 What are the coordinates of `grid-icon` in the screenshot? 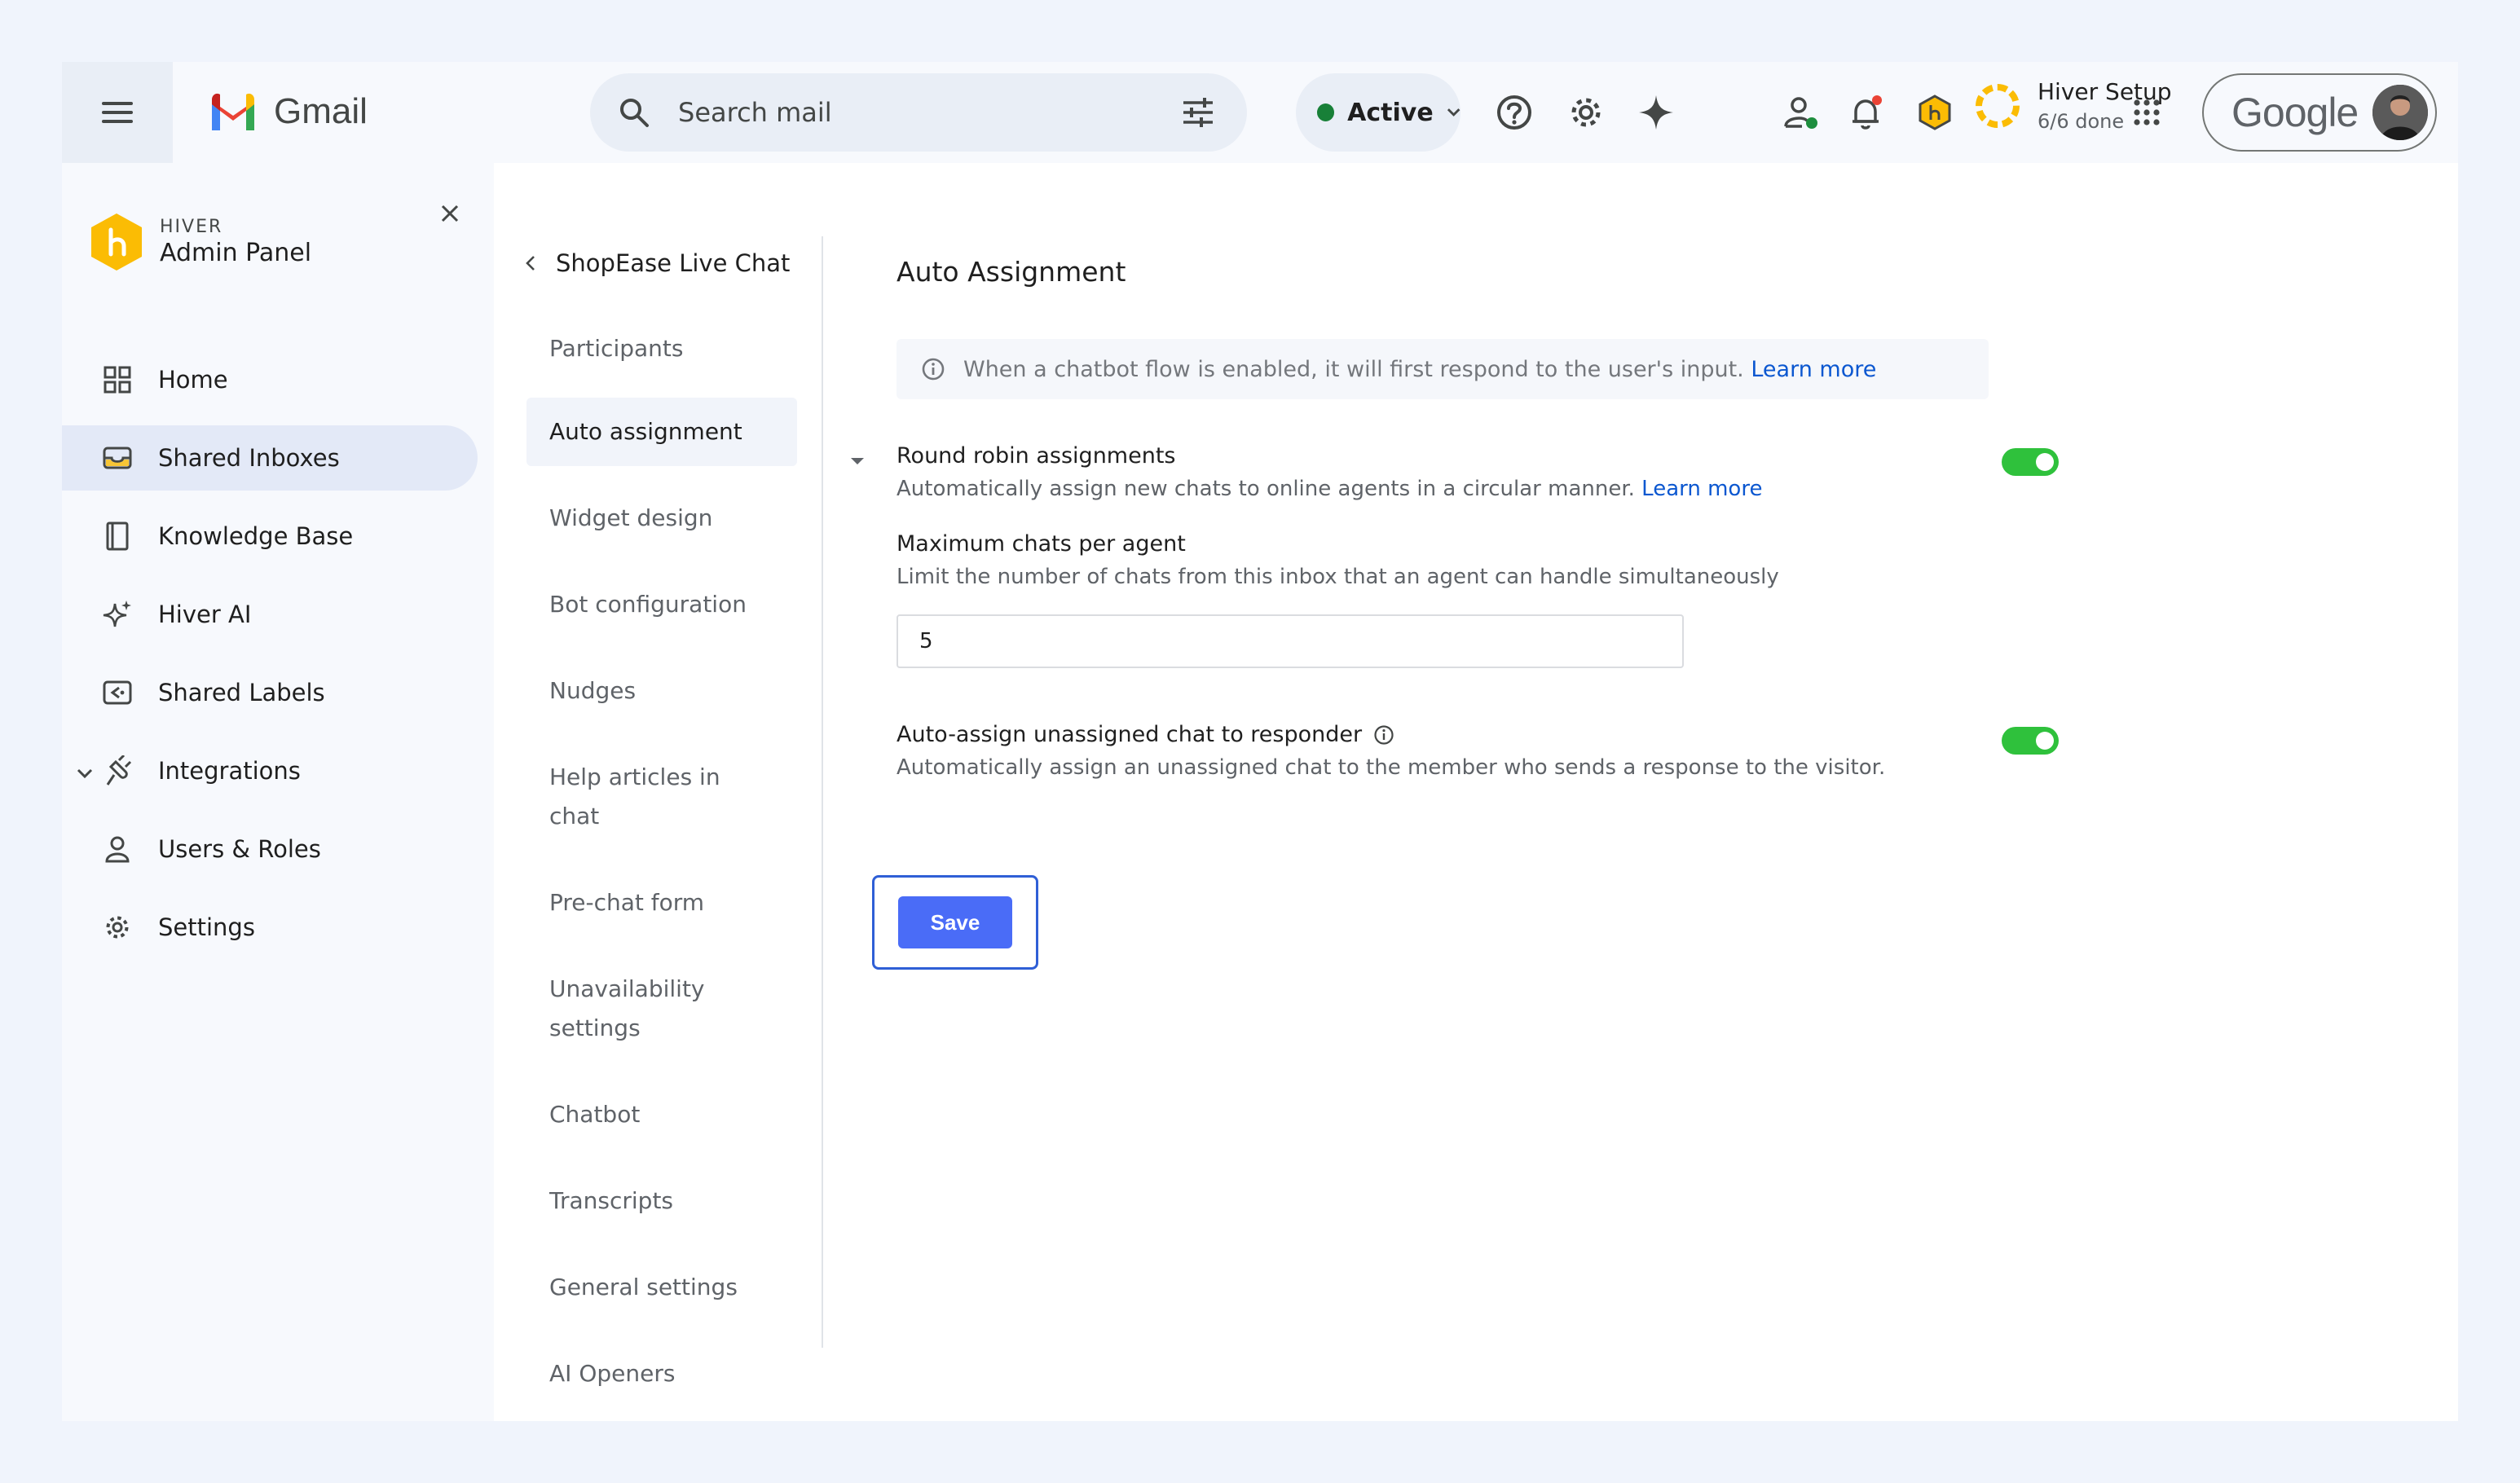 It's located at (118, 379).